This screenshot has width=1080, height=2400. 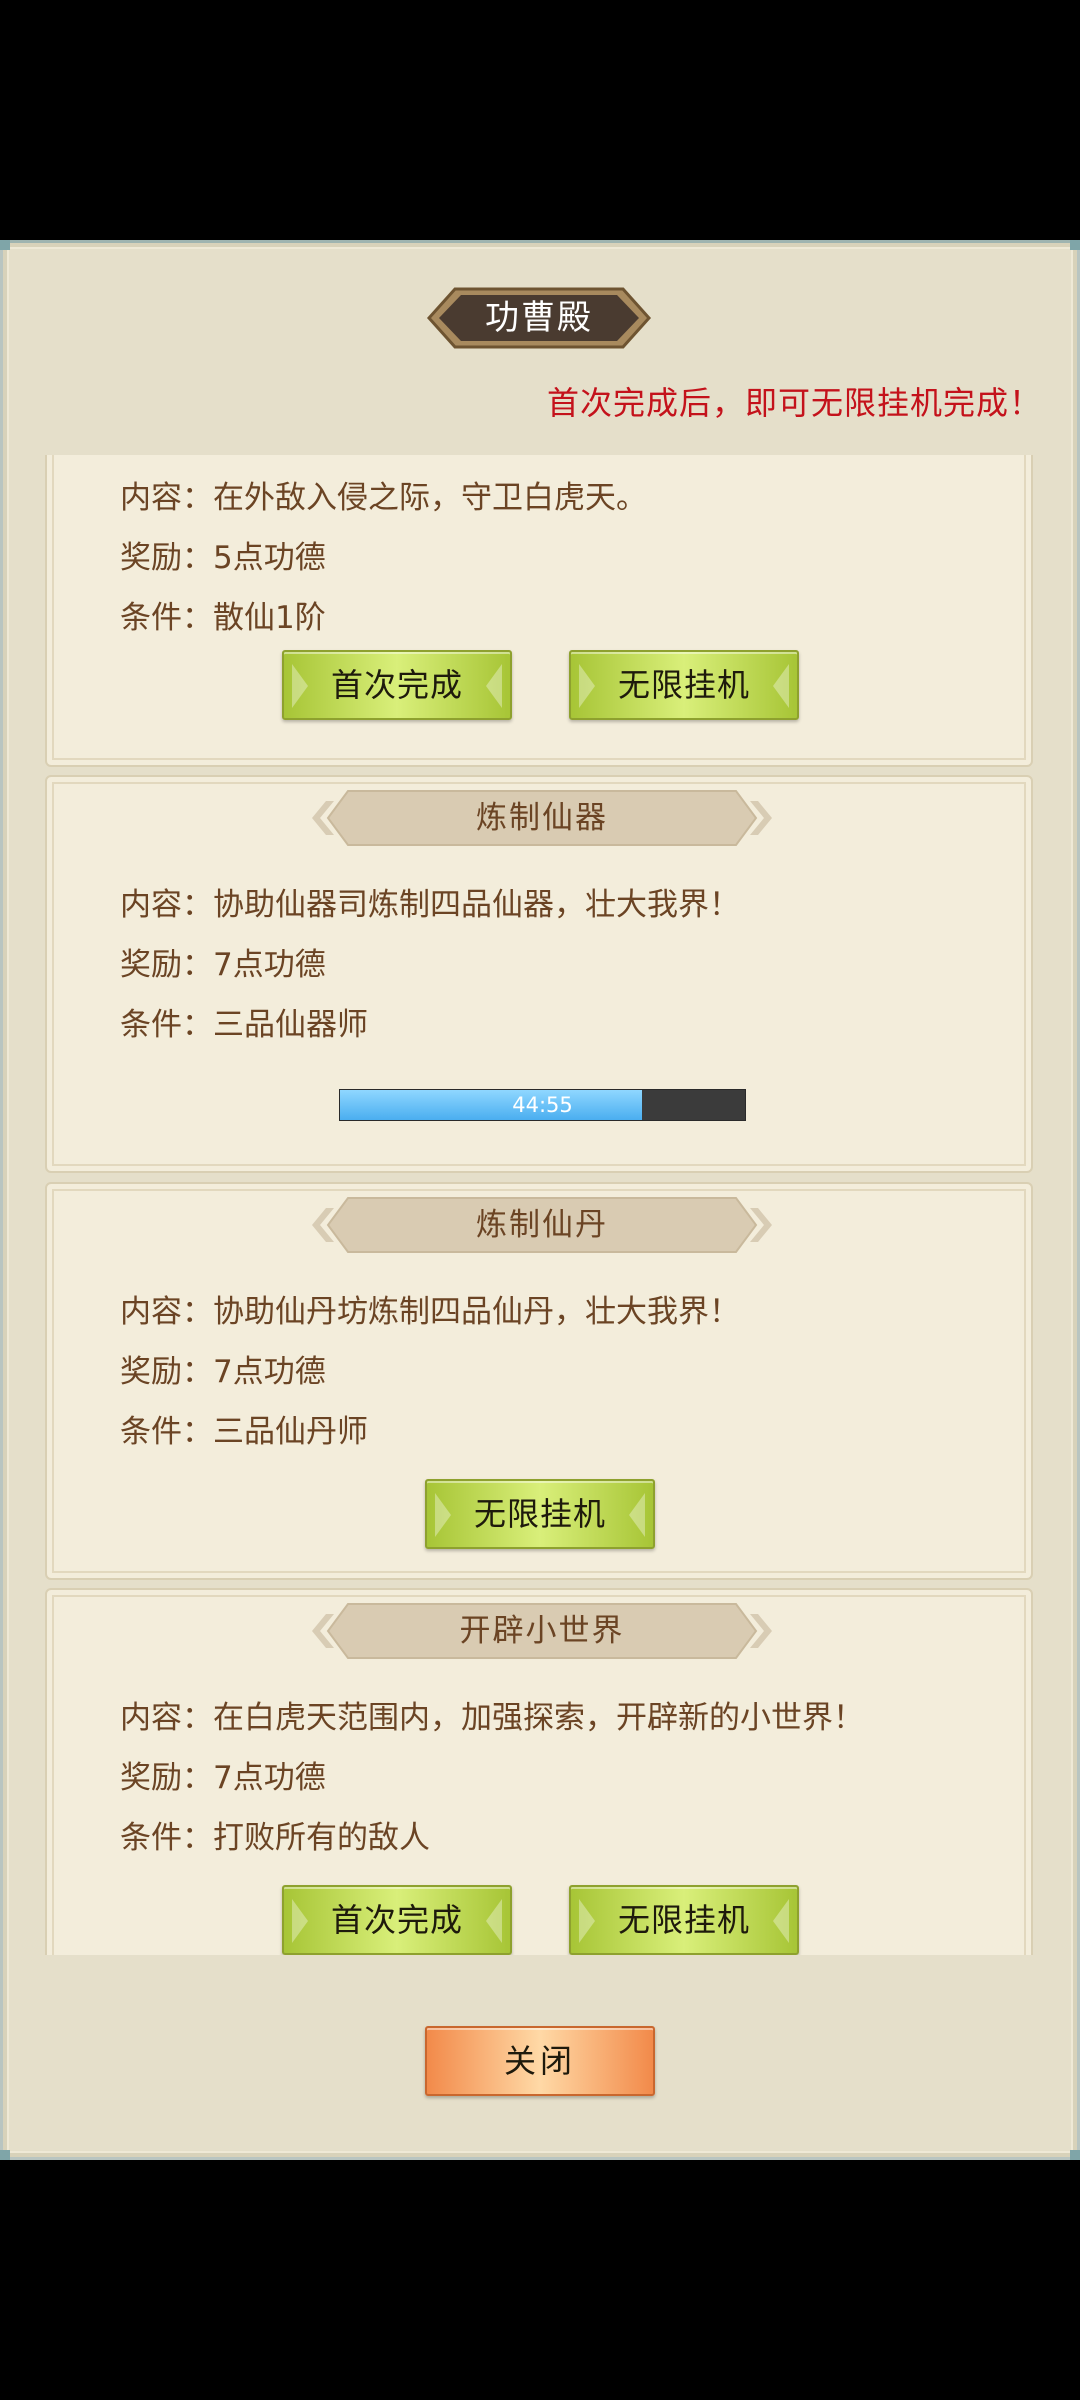 I want to click on title-plaque: 功曹殿, so click(x=539, y=318).